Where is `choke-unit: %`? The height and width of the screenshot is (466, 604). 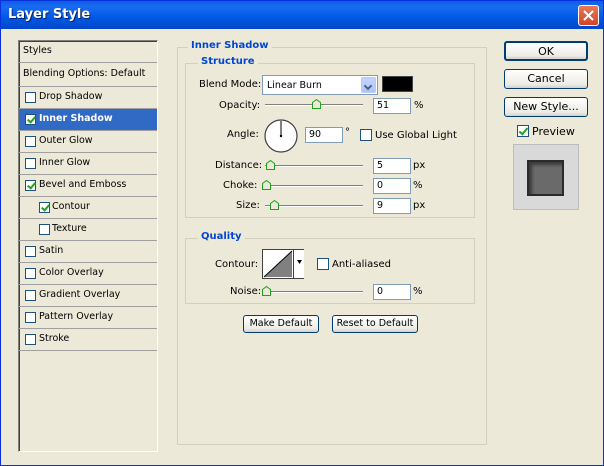
choke-unit: % is located at coordinates (418, 185).